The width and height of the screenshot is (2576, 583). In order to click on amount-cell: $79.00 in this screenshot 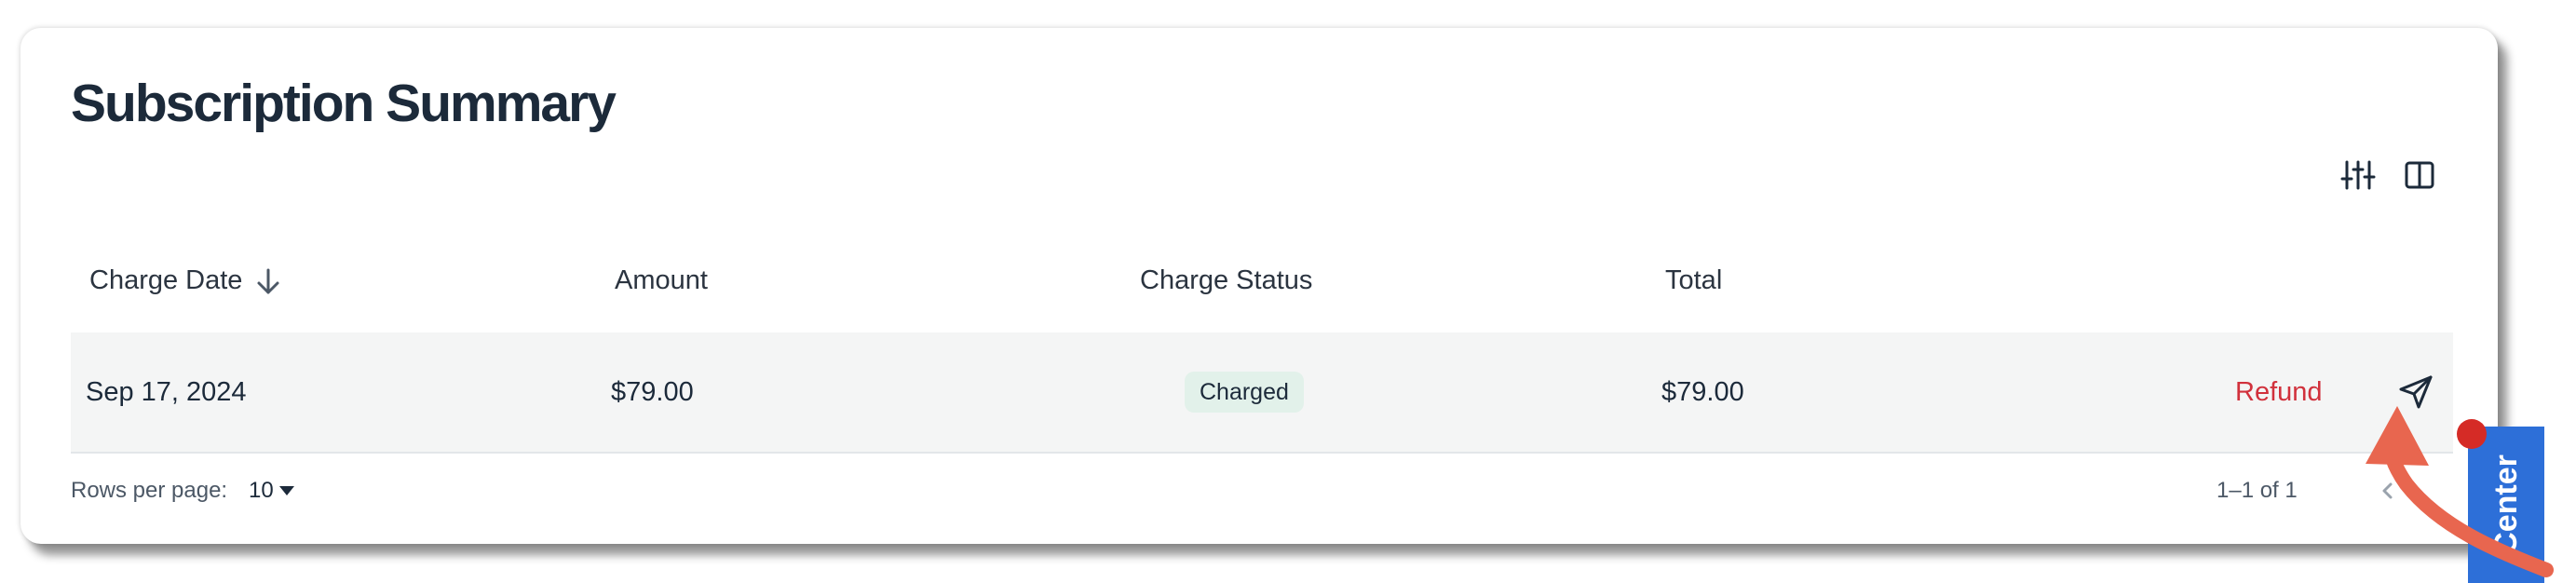, I will do `click(652, 392)`.